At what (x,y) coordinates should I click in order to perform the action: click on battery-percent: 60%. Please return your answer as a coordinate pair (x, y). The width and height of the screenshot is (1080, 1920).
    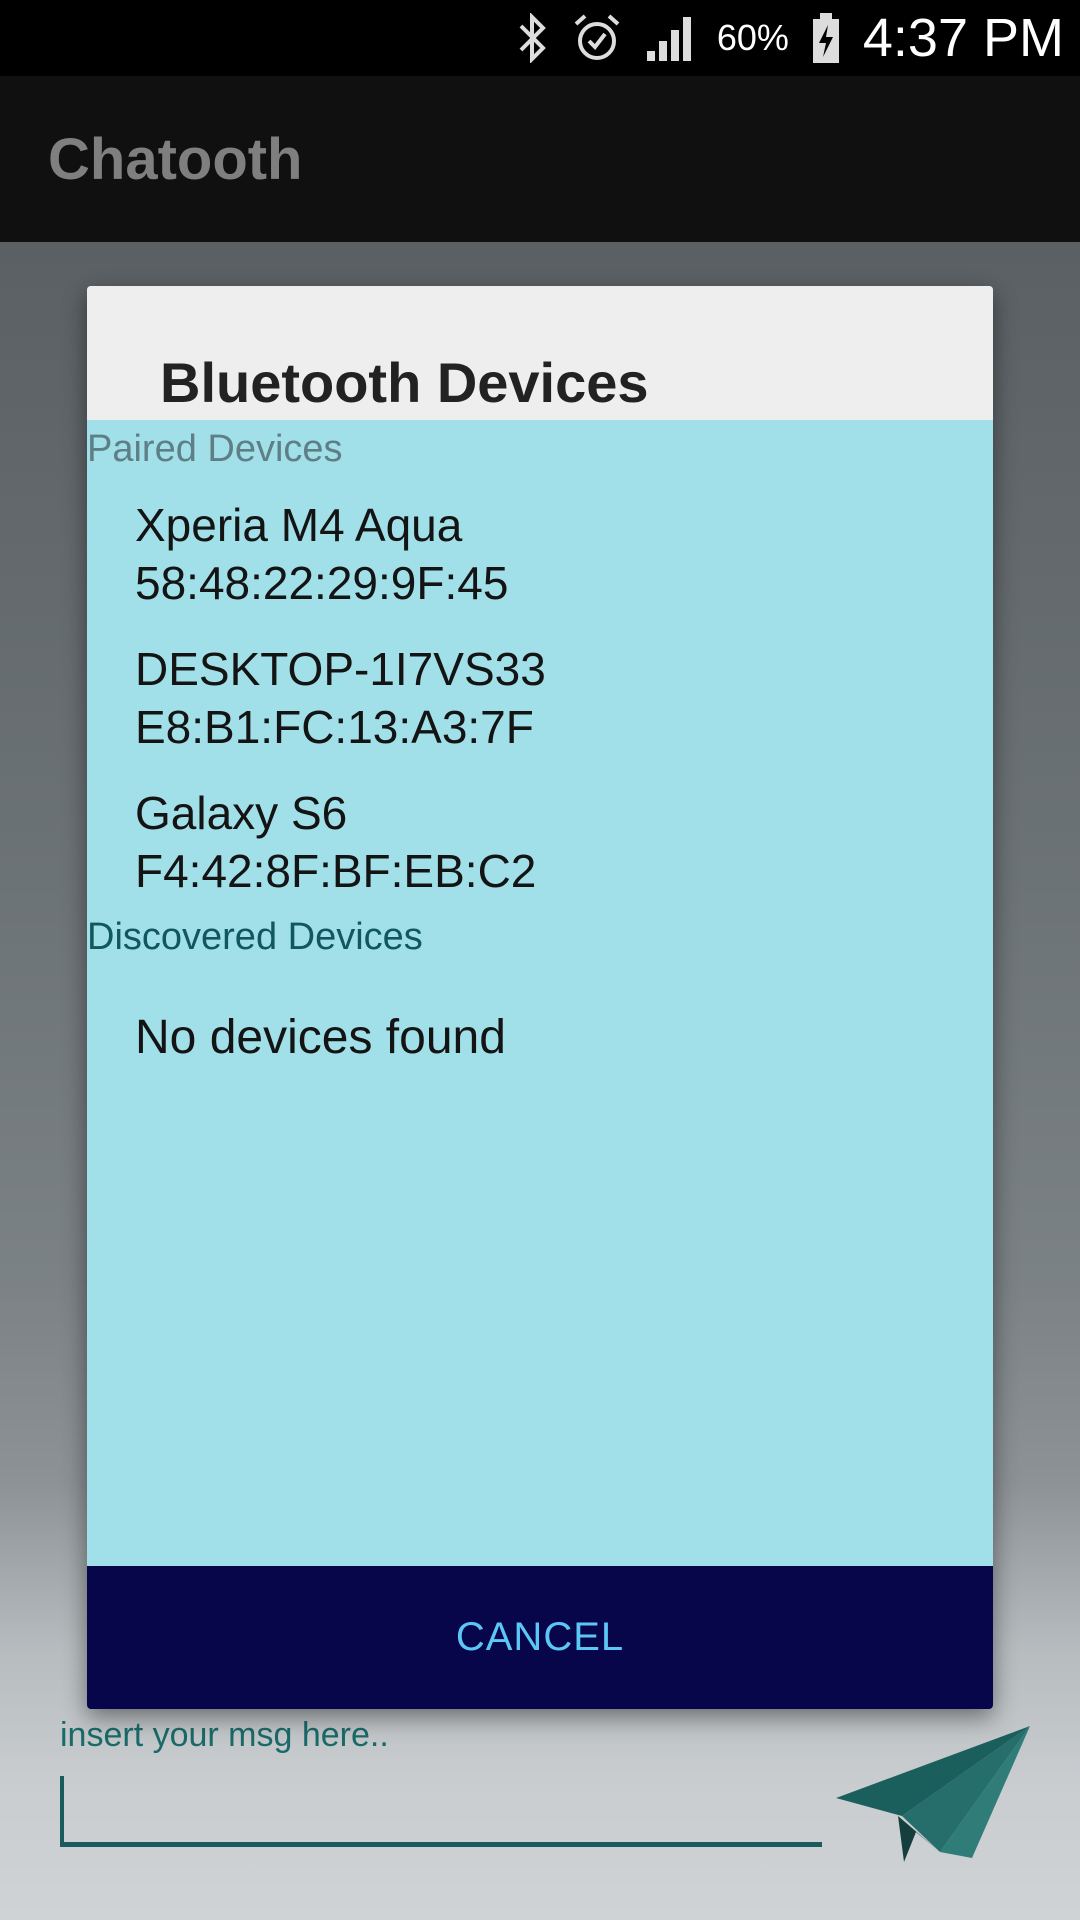
    Looking at the image, I should click on (752, 37).